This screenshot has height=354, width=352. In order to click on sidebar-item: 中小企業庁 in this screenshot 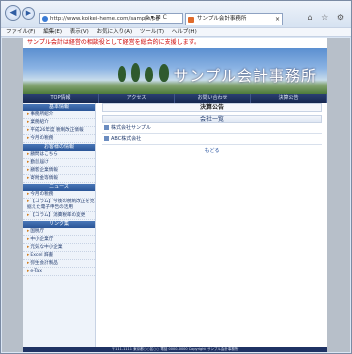, I will do `click(59, 240)`.